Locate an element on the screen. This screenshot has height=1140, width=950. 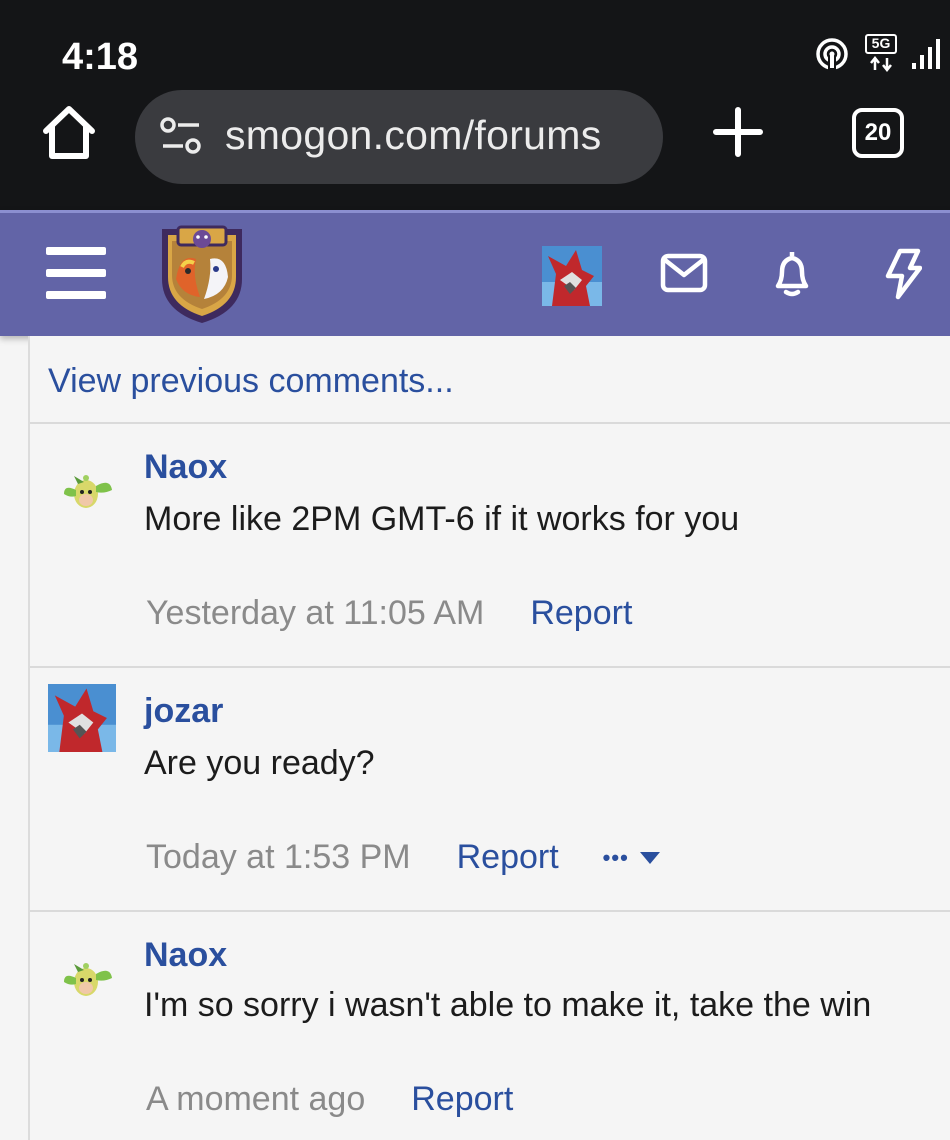
5g-icon: 5G is located at coordinates (881, 54).